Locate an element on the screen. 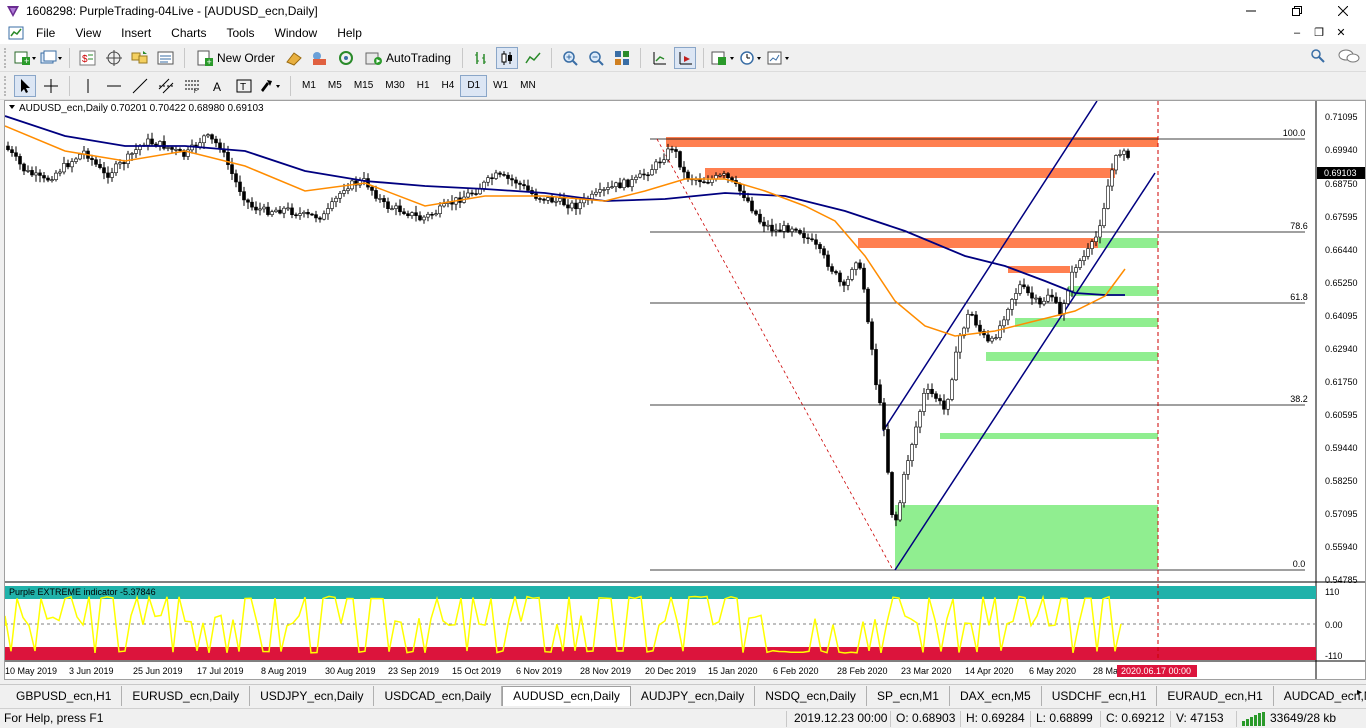  close-button is located at coordinates (1343, 11).